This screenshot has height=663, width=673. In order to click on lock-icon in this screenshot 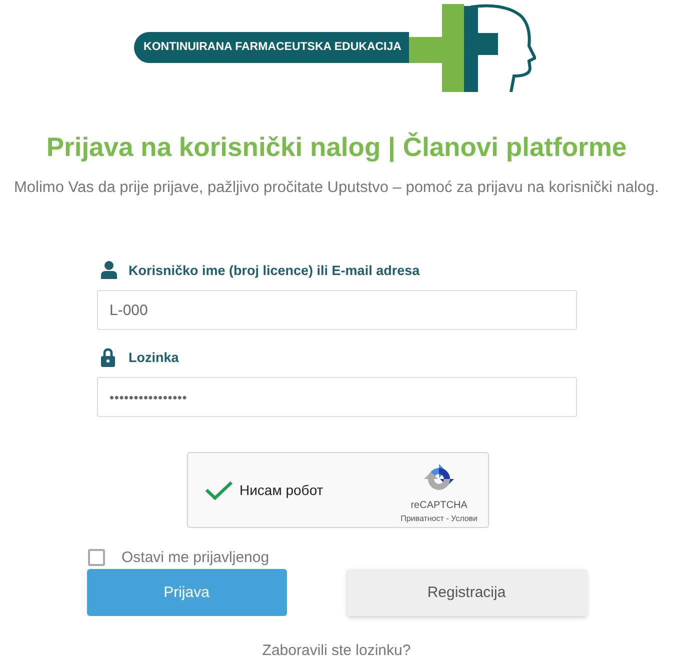, I will do `click(107, 357)`.